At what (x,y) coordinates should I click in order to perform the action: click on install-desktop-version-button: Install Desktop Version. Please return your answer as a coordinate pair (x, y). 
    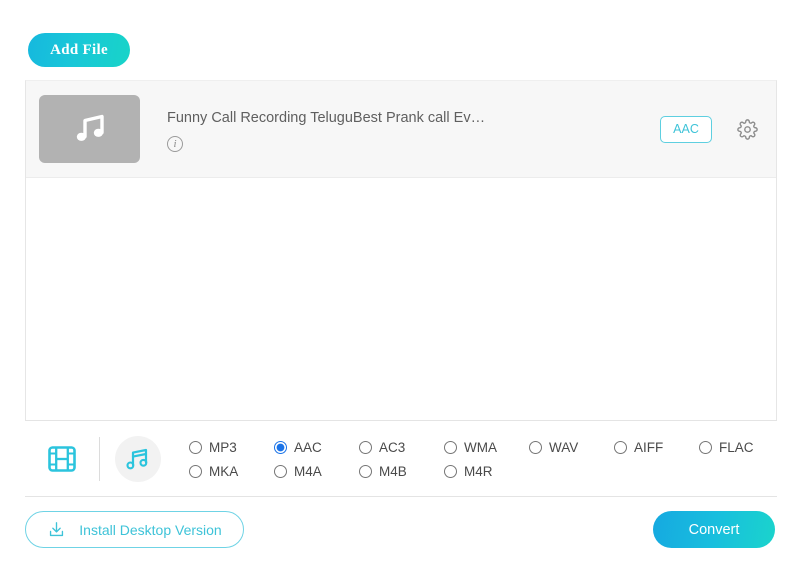
    Looking at the image, I should click on (134, 529).